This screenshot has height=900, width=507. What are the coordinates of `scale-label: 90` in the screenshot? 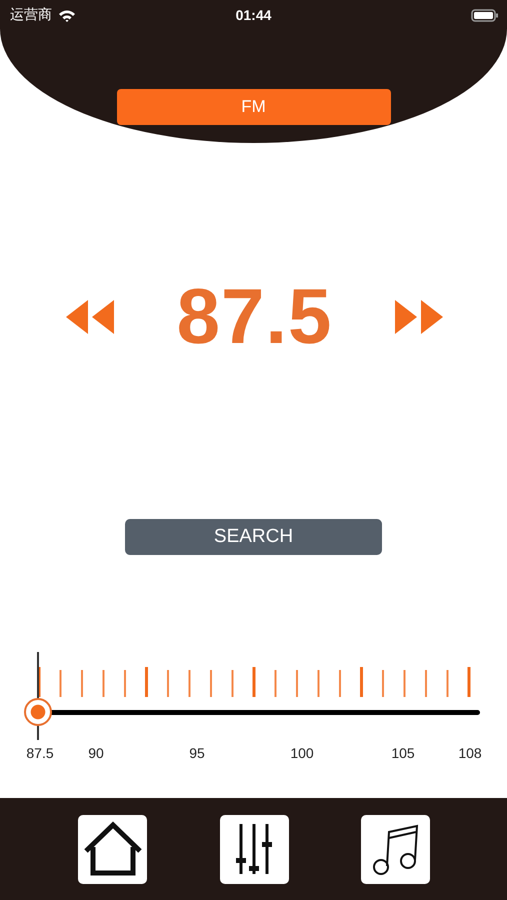 It's located at (96, 753).